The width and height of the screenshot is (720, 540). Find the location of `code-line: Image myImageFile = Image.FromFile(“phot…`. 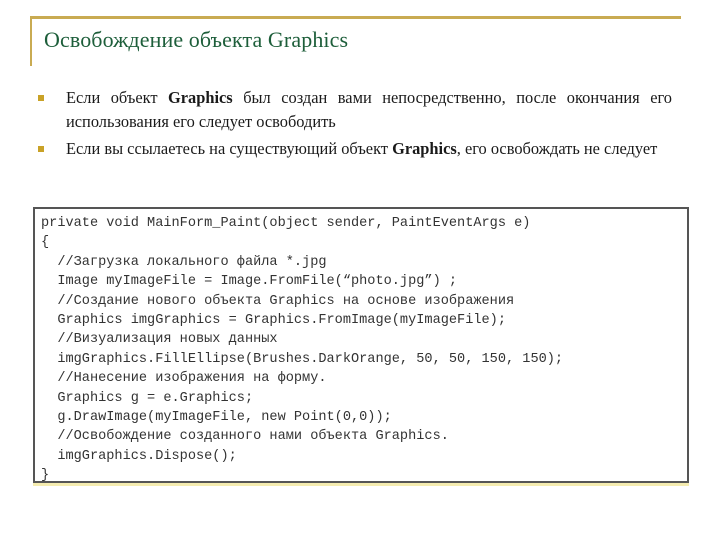

code-line: Image myImageFile = Image.FromFile(“phot… is located at coordinates (249, 282).